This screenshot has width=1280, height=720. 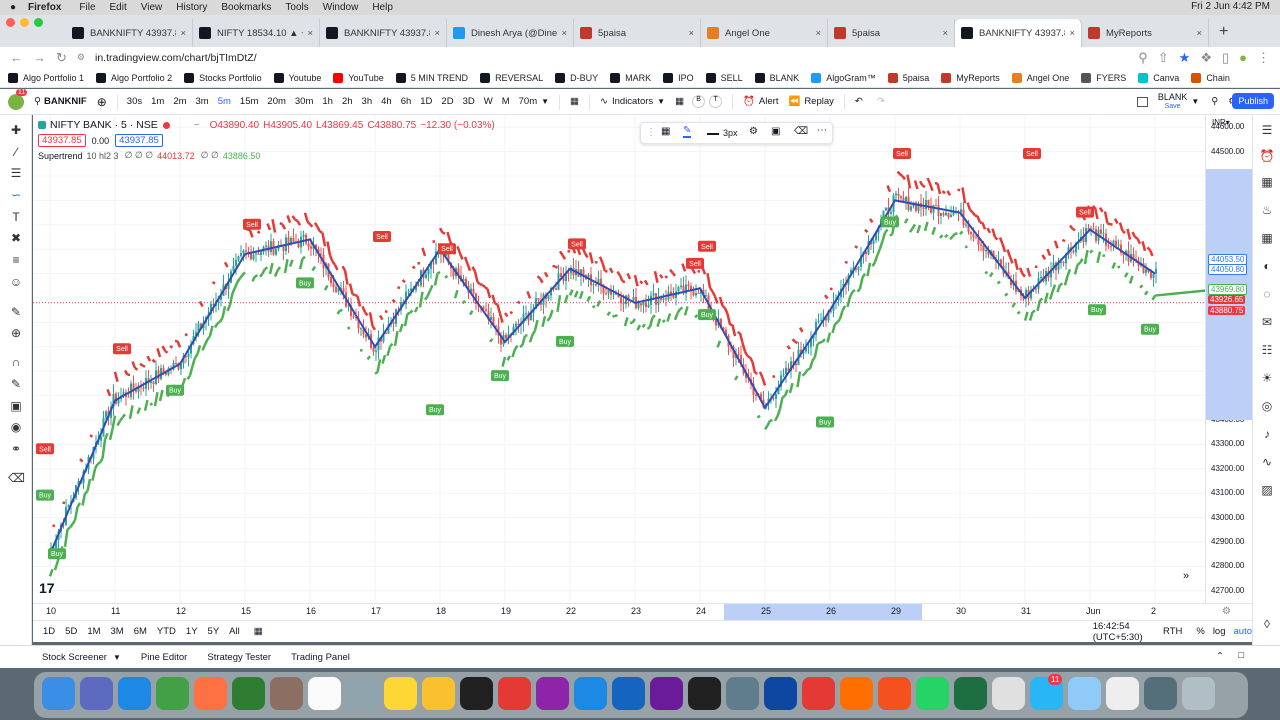 What do you see at coordinates (1267, 239) in the screenshot?
I see `calendar-icon: ▦` at bounding box center [1267, 239].